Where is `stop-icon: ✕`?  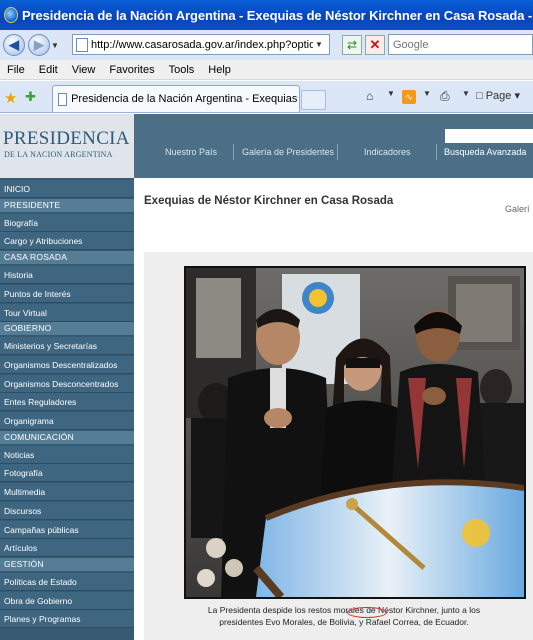
stop-icon: ✕ is located at coordinates (375, 45).